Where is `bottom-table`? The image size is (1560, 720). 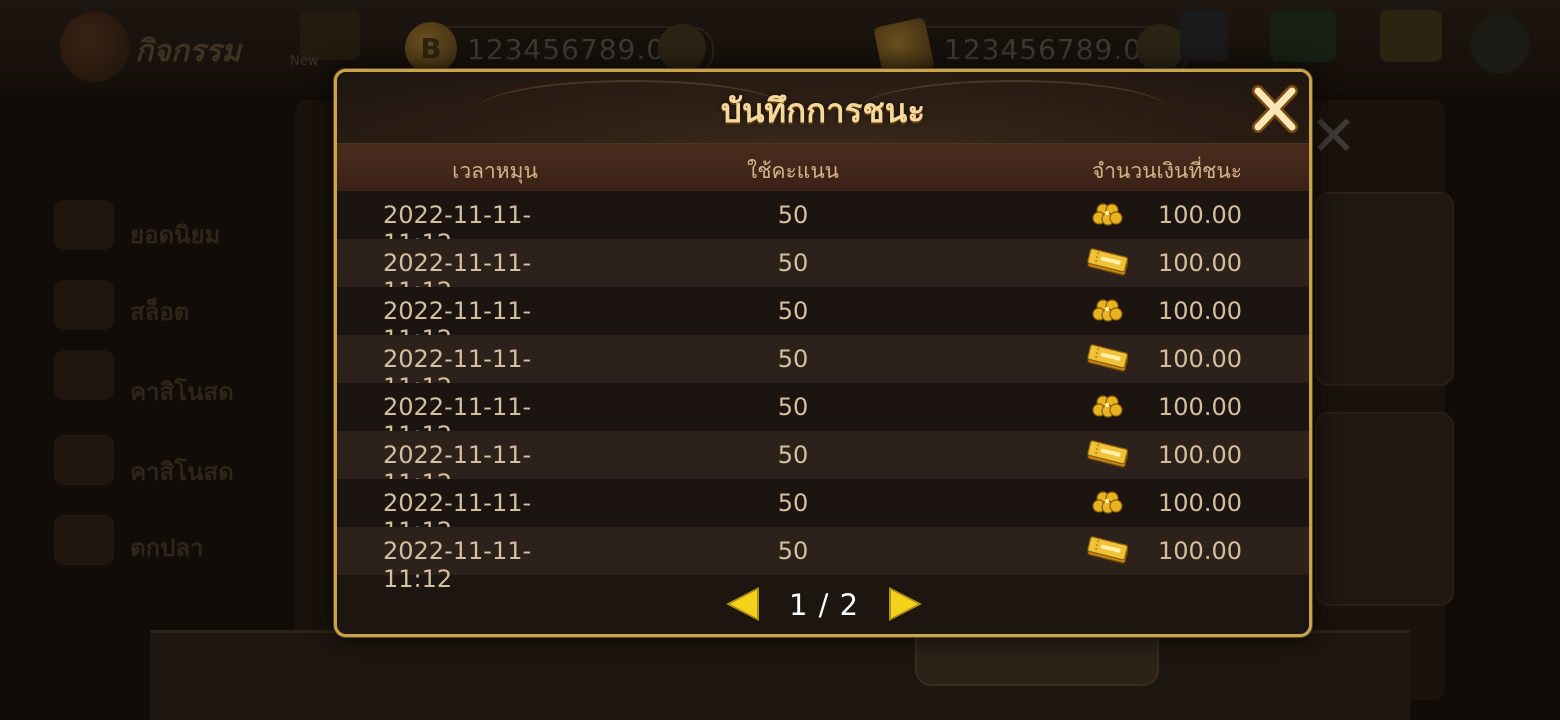 bottom-table is located at coordinates (780, 675).